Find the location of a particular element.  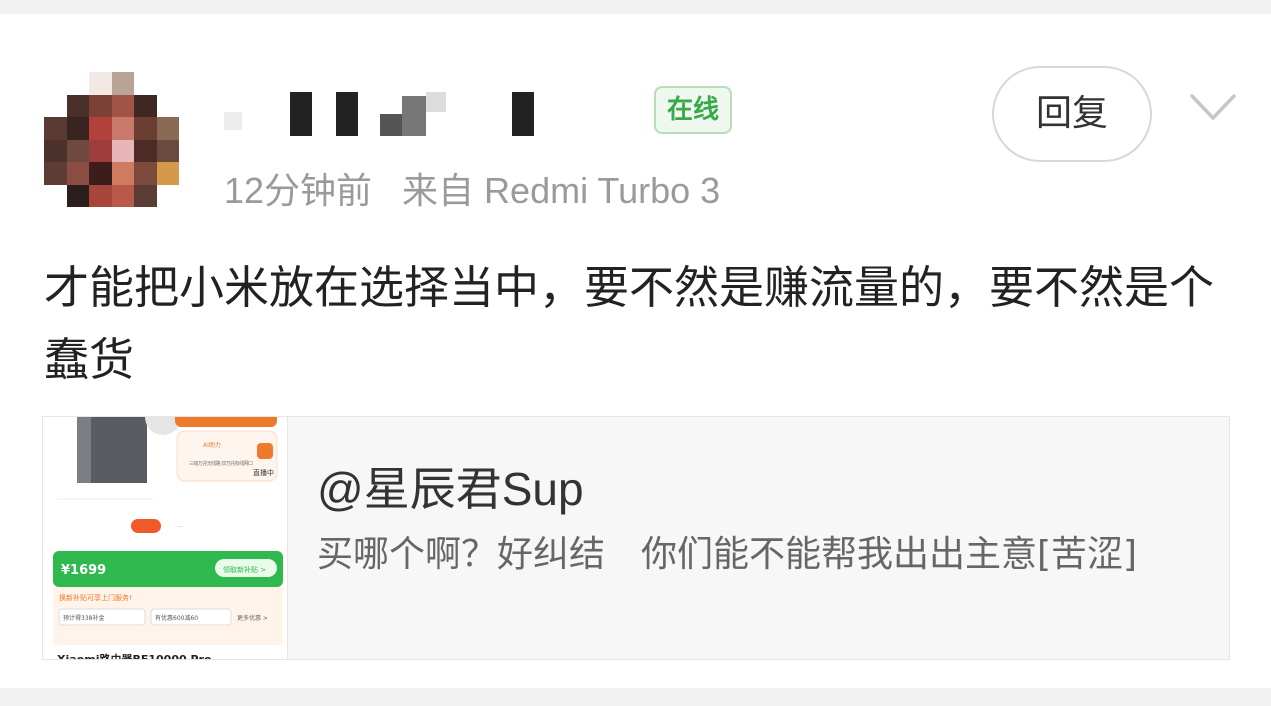

thumb-chip-2: 有优惠600减60 is located at coordinates (176, 618).